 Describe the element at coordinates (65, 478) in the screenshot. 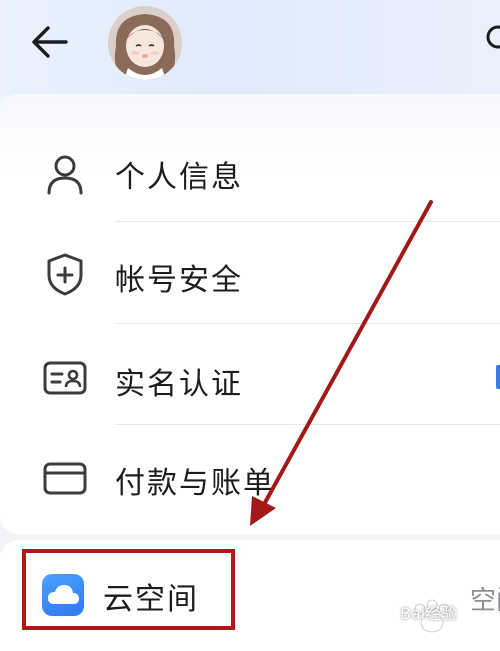

I see `card-icon` at that location.